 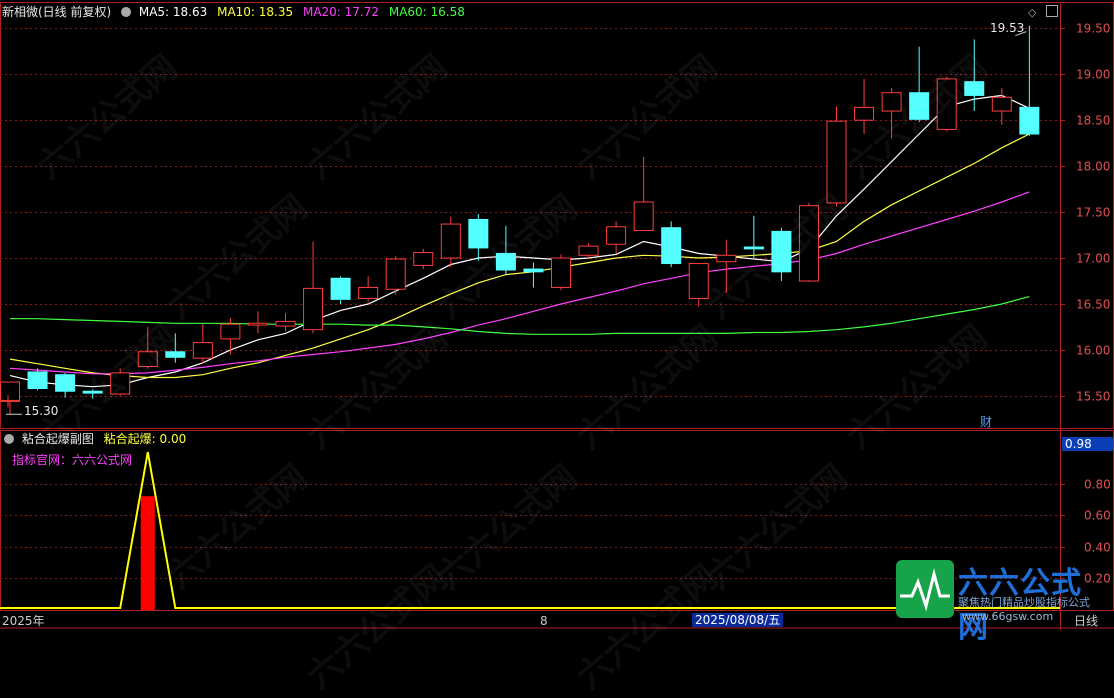 I want to click on y-tick-label: 18.50, so click(x=1093, y=121).